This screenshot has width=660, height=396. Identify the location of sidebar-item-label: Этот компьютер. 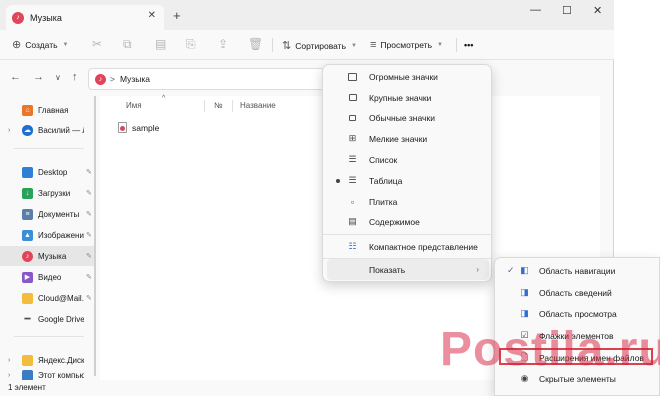
(61, 375).